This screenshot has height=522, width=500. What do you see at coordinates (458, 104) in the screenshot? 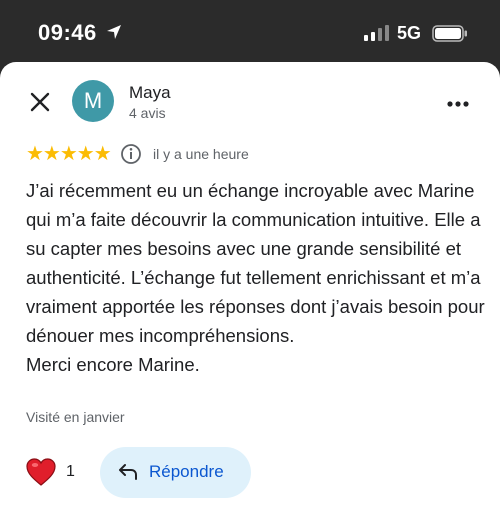
I see `more-icon` at bounding box center [458, 104].